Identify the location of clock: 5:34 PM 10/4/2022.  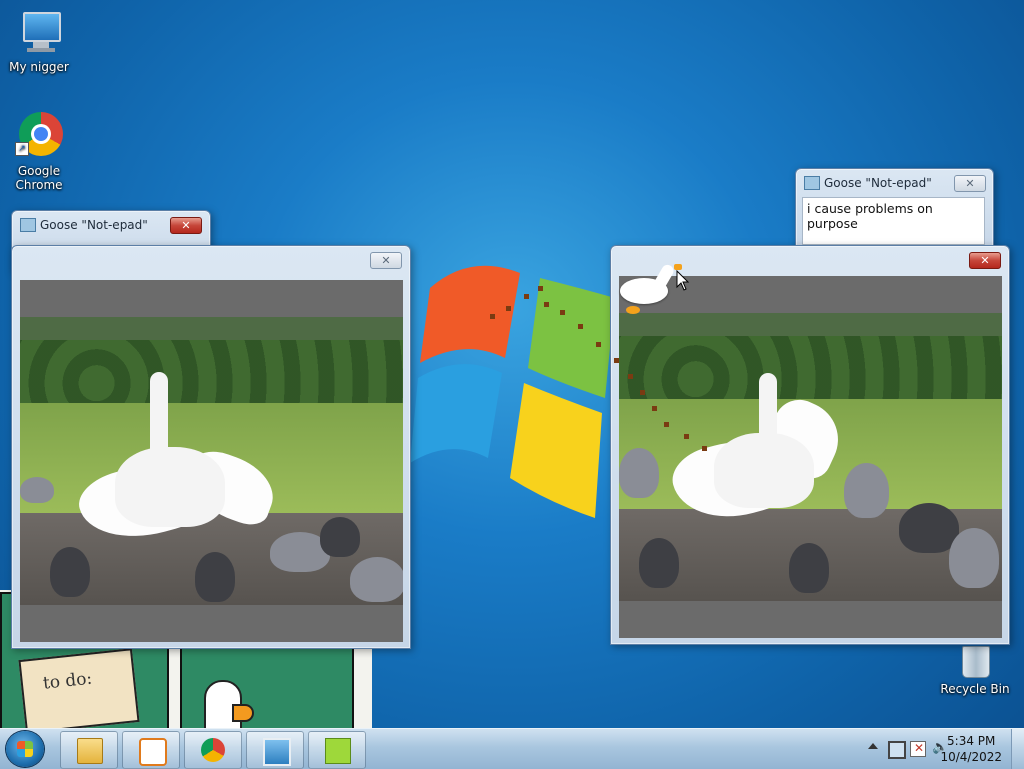
(971, 749).